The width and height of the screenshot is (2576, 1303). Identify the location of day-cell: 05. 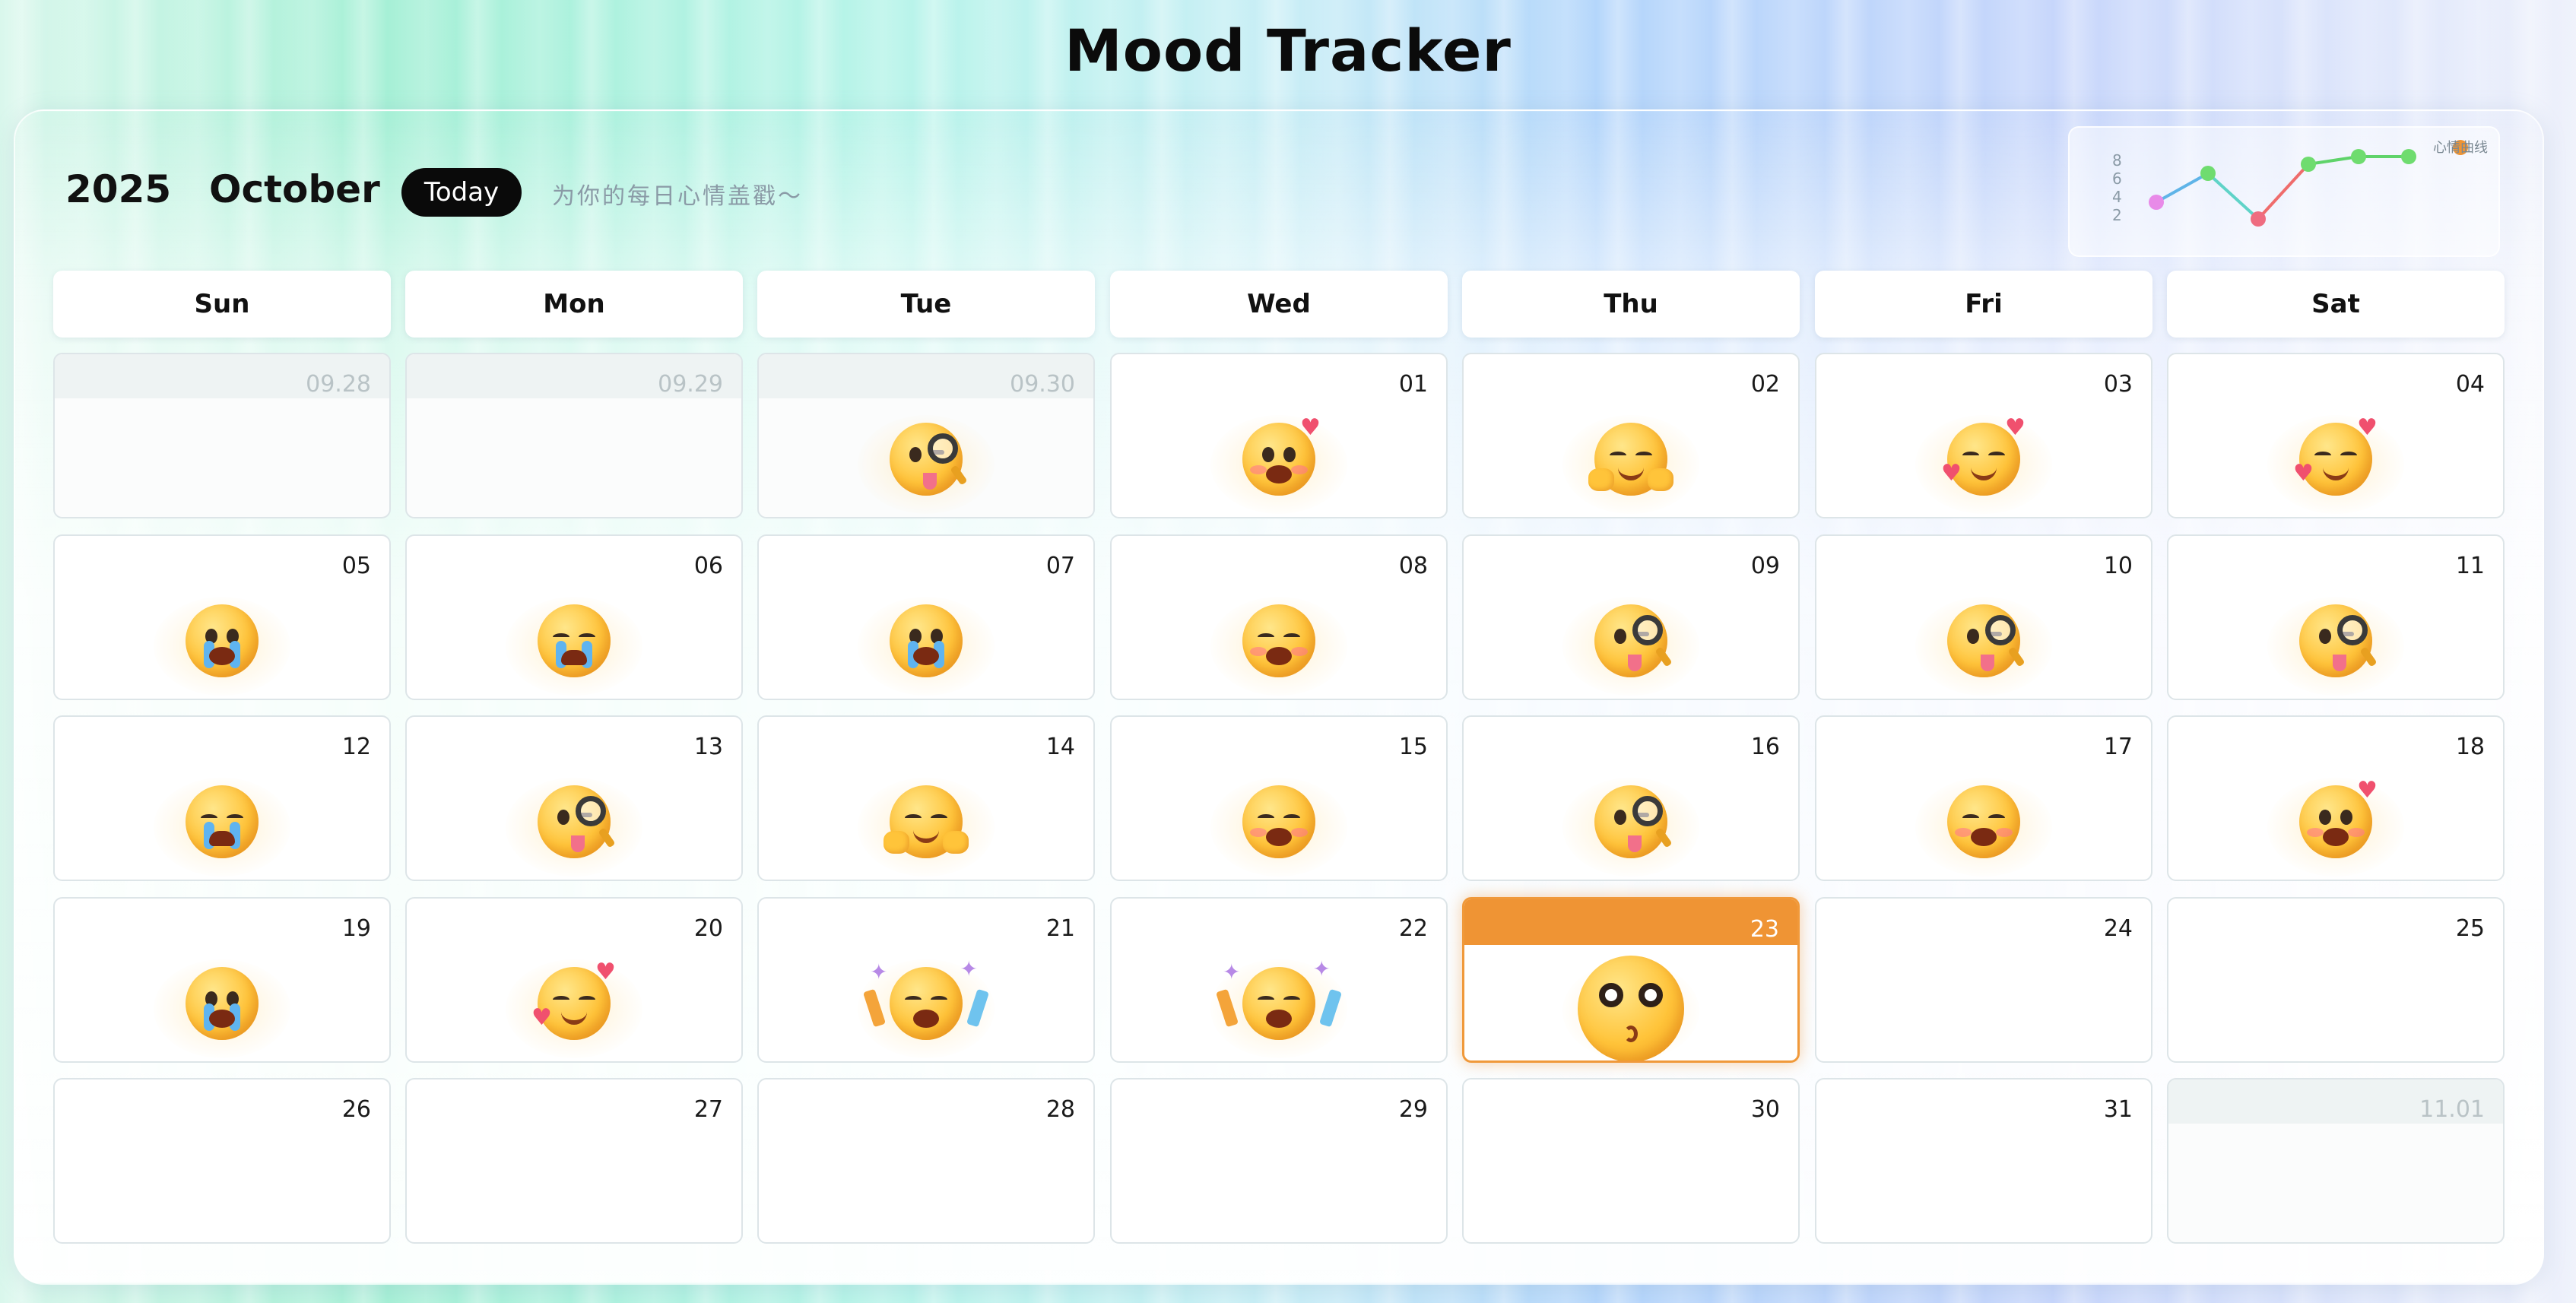
(222, 617).